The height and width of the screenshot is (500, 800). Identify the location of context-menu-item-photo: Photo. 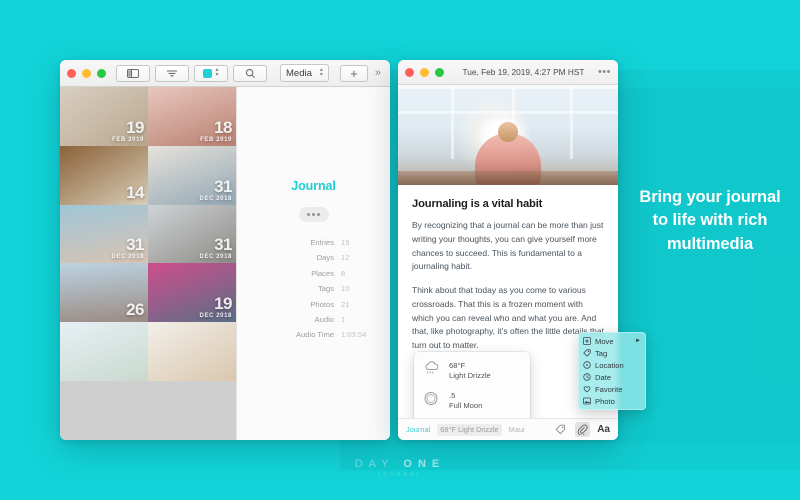
(612, 401).